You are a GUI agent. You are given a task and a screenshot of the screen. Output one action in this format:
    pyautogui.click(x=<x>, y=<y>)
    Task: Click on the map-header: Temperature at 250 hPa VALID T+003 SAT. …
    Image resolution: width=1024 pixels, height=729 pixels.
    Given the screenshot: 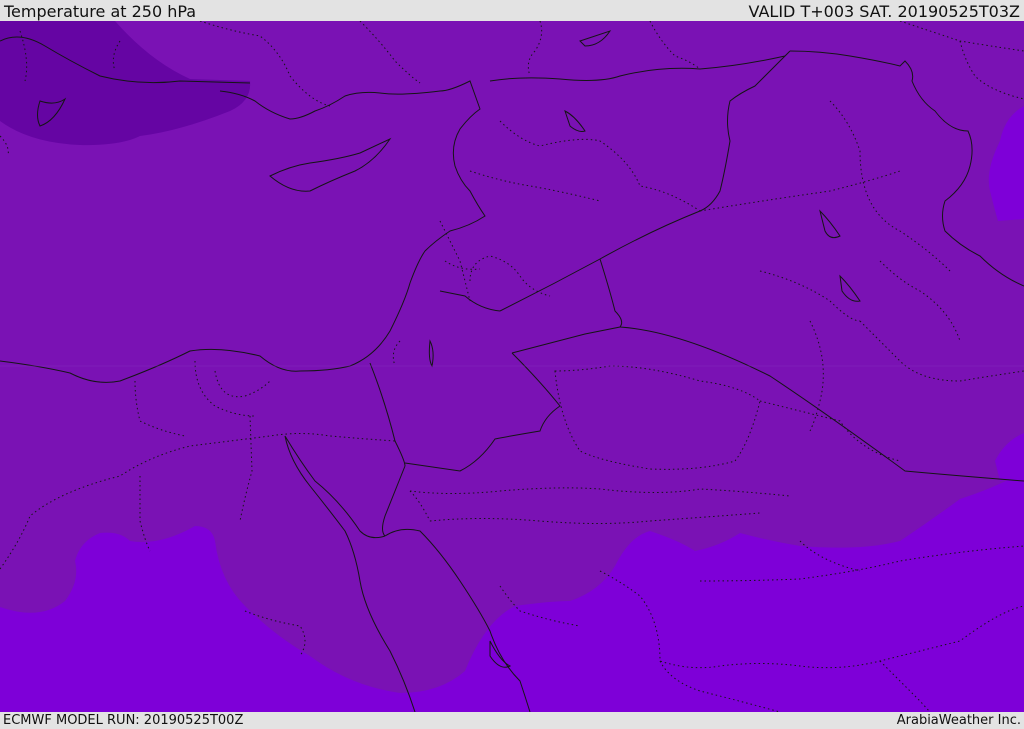 What is the action you would take?
    pyautogui.click(x=512, y=10)
    